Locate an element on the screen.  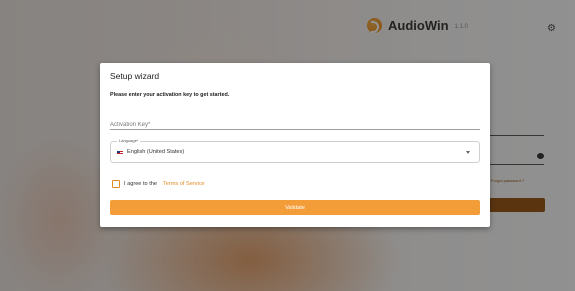
language-value: English (United States) is located at coordinates (156, 152).